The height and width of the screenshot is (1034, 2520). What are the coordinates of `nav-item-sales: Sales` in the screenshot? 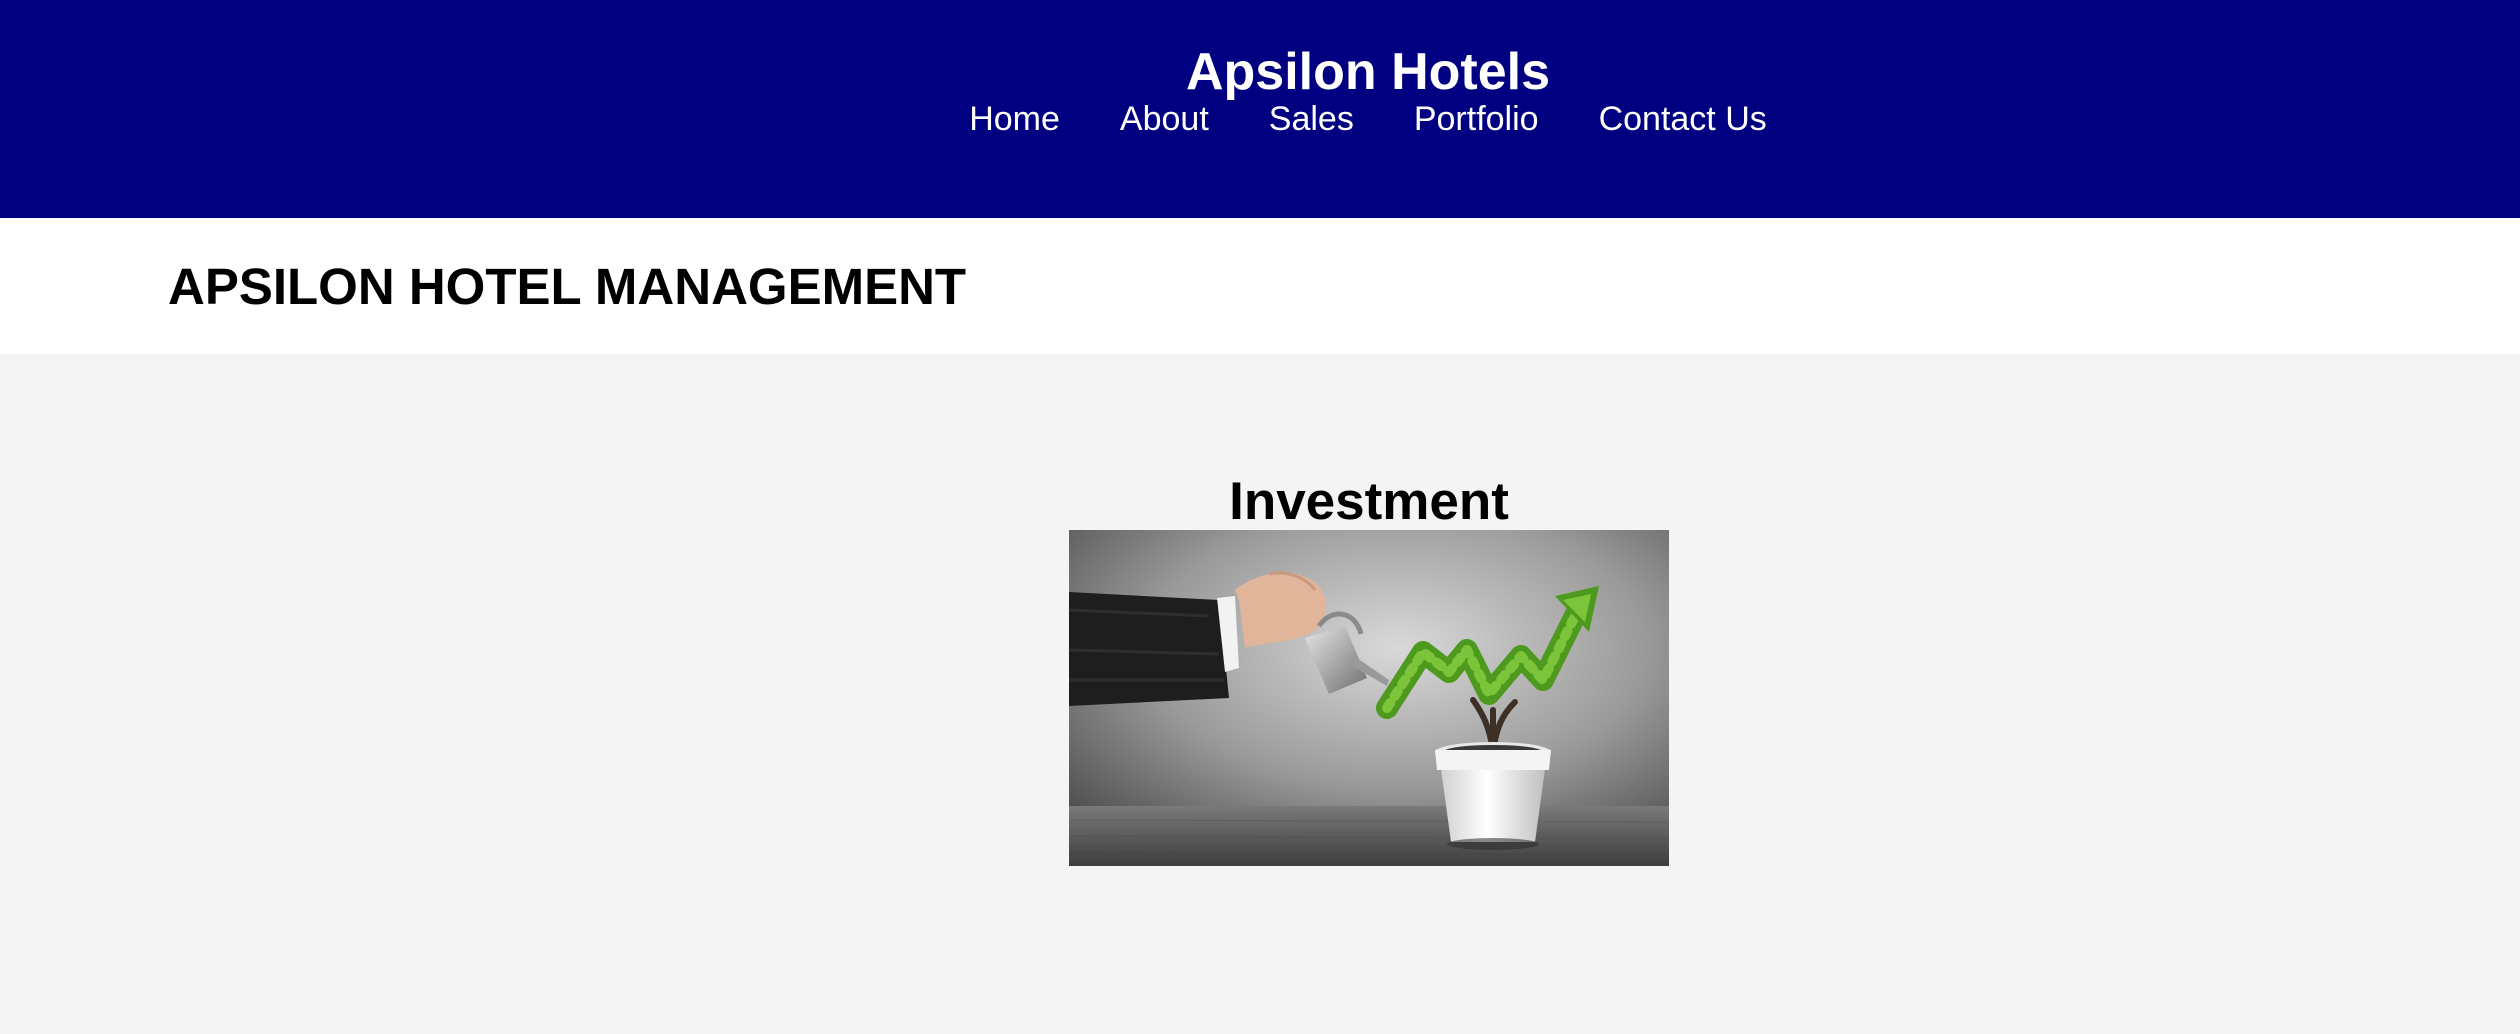 It's located at (1311, 119).